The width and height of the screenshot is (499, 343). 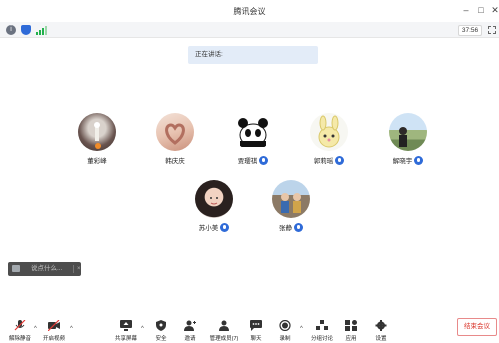 I want to click on panda-icon, so click(x=253, y=132).